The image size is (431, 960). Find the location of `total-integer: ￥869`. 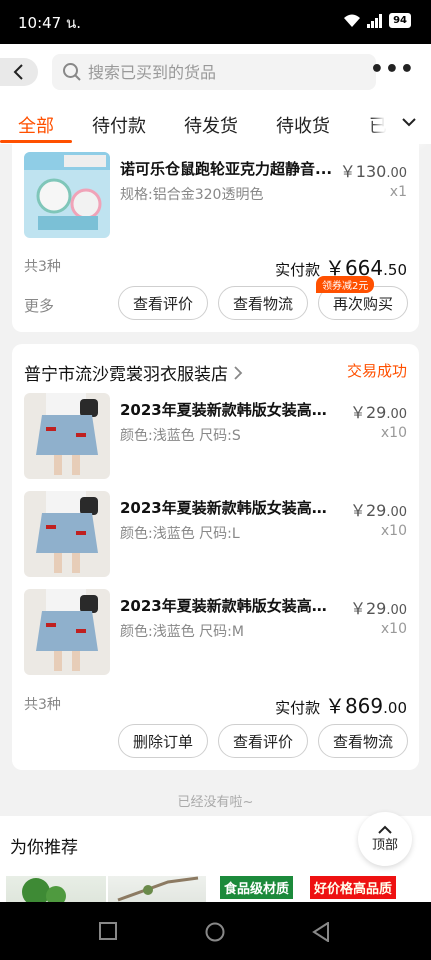

total-integer: ￥869 is located at coordinates (354, 706).